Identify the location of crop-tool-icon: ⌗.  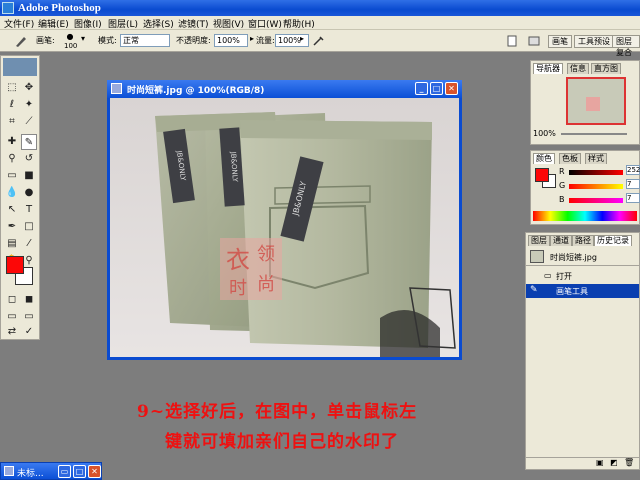
(12, 122).